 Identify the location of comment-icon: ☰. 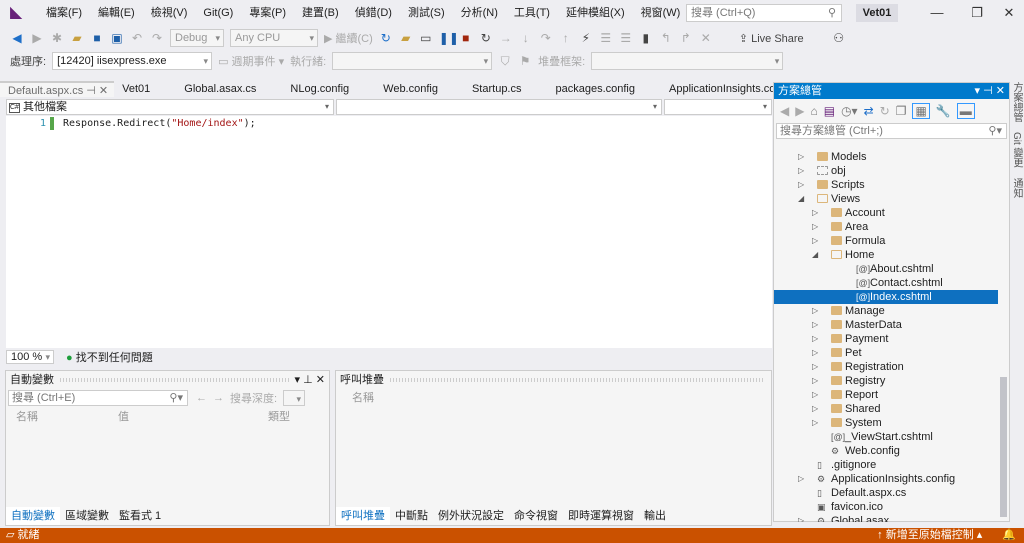
(606, 38).